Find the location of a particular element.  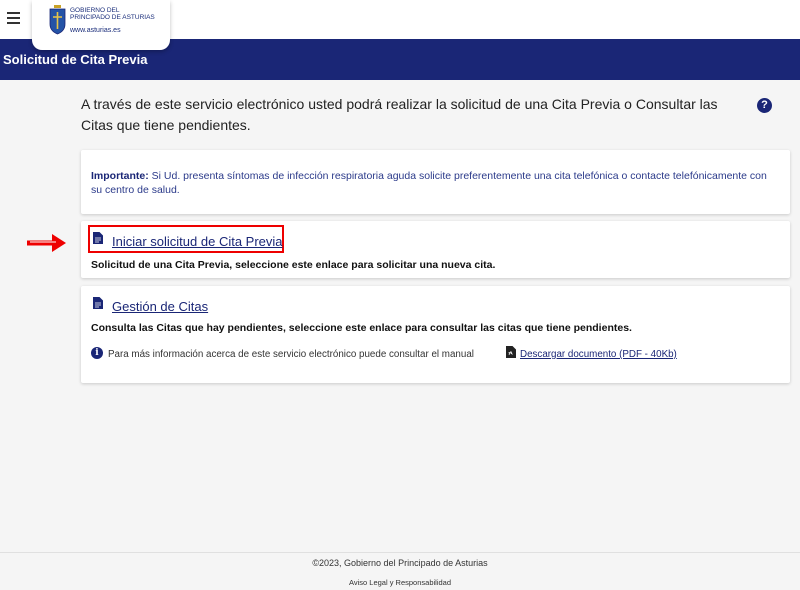

important-label: Importante: is located at coordinates (120, 176).